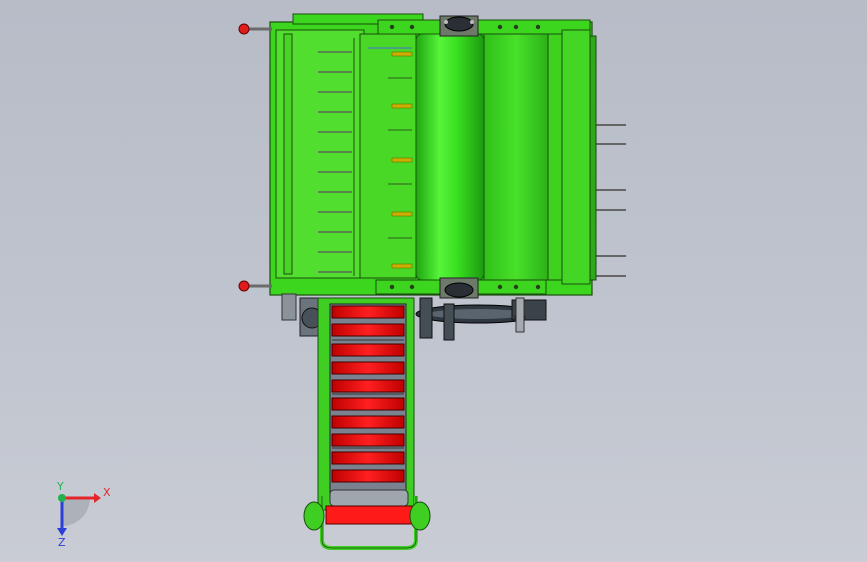  I want to click on y-axis-dot, so click(62, 498).